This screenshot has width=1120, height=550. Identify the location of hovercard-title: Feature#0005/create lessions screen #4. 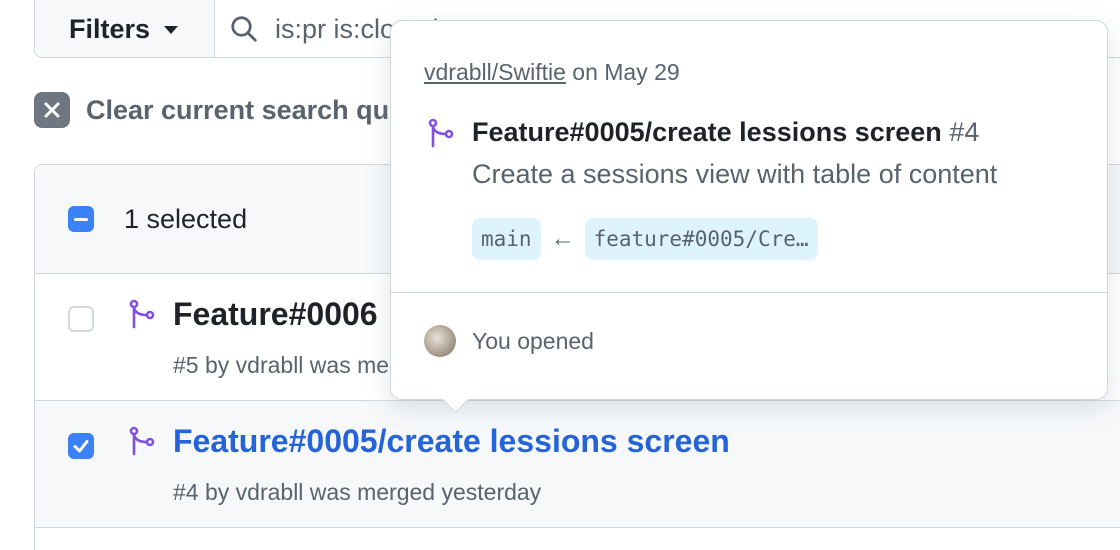
(725, 132).